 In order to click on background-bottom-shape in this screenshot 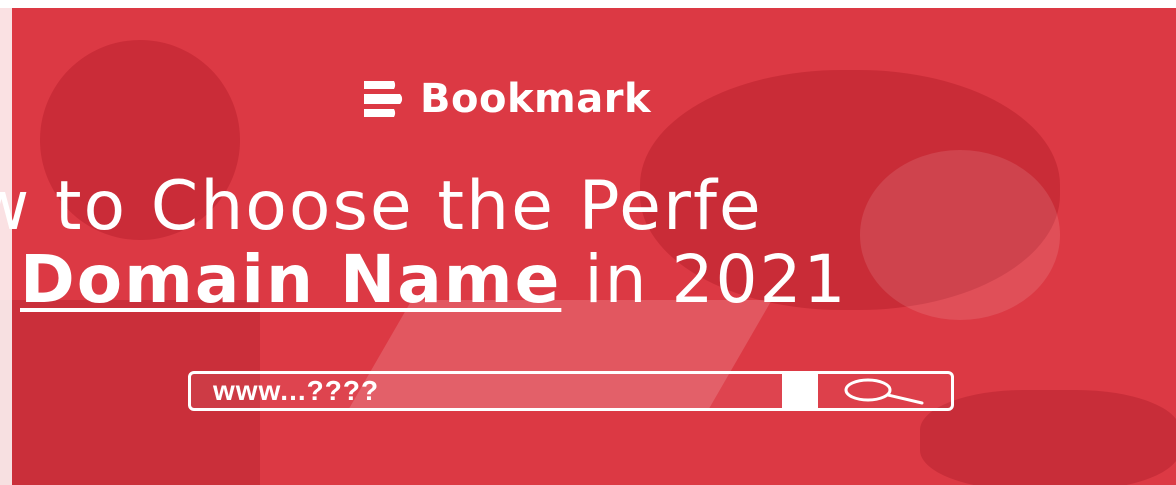, I will do `click(1048, 437)`.